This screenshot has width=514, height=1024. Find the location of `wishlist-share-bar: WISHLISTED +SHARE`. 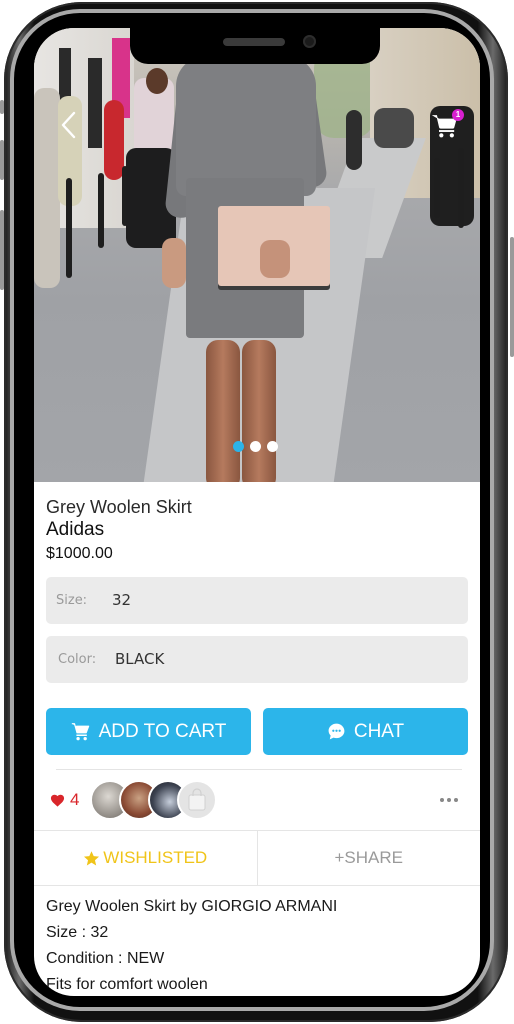

wishlist-share-bar: WISHLISTED +SHARE is located at coordinates (257, 858).